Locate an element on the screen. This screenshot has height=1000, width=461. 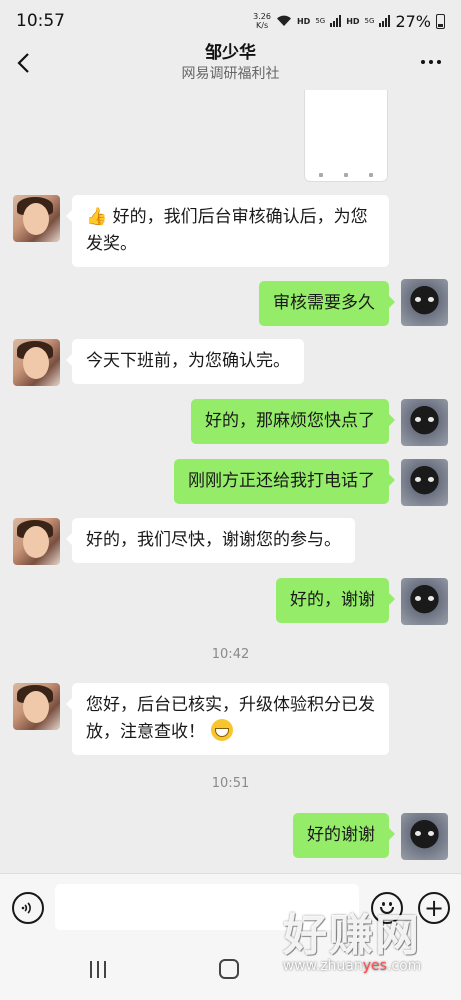
status-bar: 10:57 3.26 K/s HD 5G HD 5G 27% is located at coordinates (230, 21).